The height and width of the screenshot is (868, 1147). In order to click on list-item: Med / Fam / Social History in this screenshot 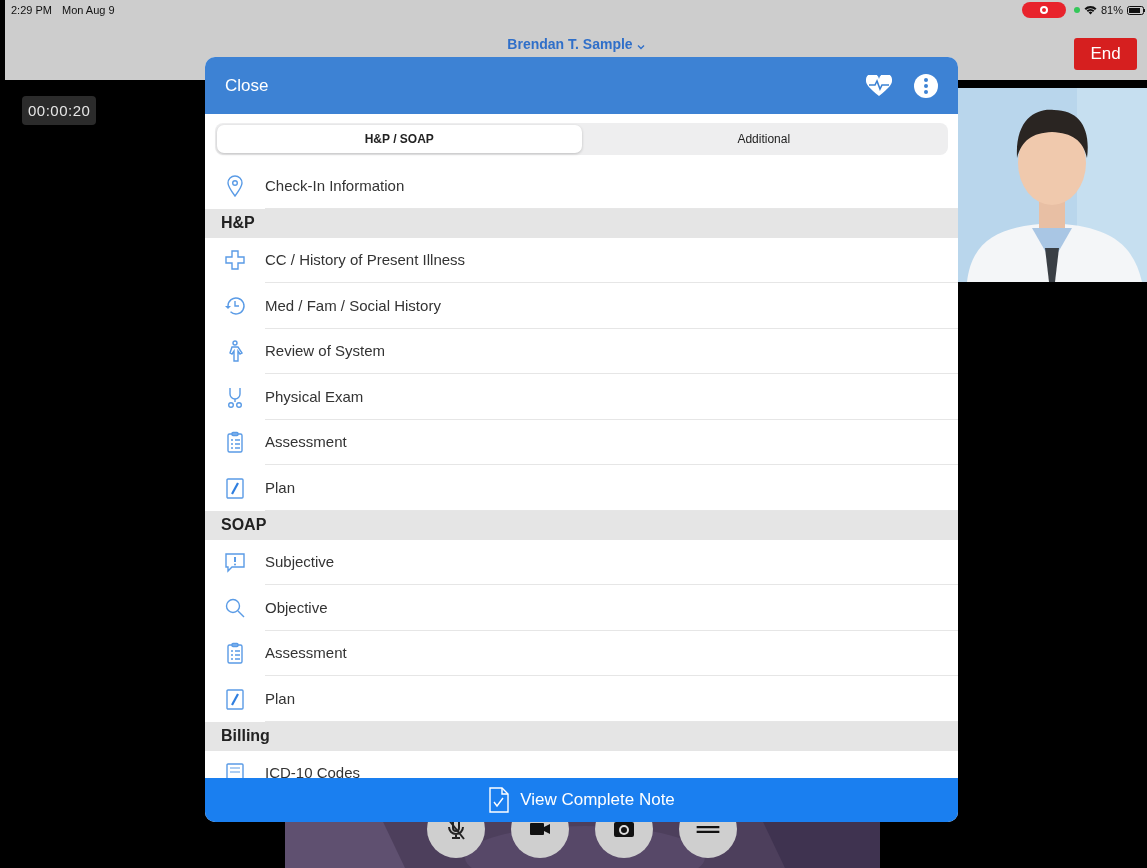, I will do `click(611, 305)`.